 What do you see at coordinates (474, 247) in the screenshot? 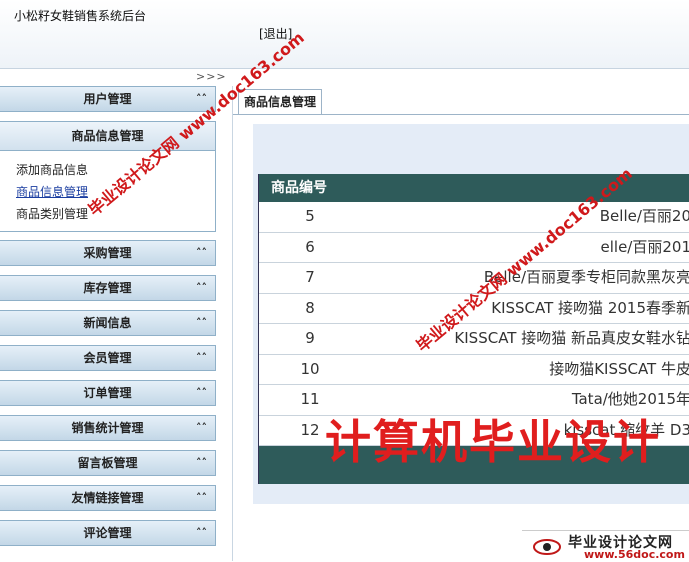
I see `table-row: 6 elle/百丽201` at bounding box center [474, 247].